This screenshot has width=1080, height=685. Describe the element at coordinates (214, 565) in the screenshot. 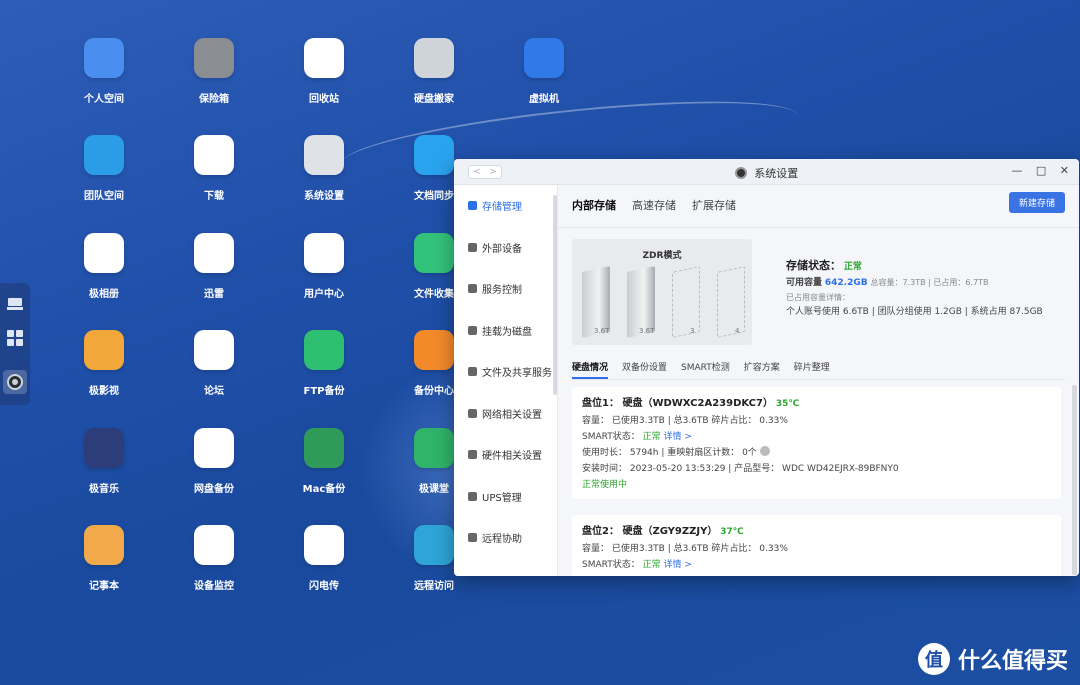

I see `app-monitor: 设备监控` at that location.